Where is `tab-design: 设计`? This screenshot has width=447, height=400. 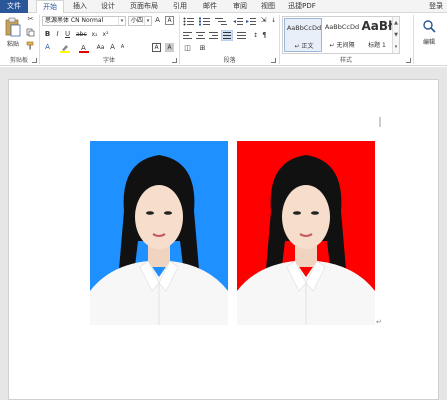
tab-design: 设计 is located at coordinates (108, 6).